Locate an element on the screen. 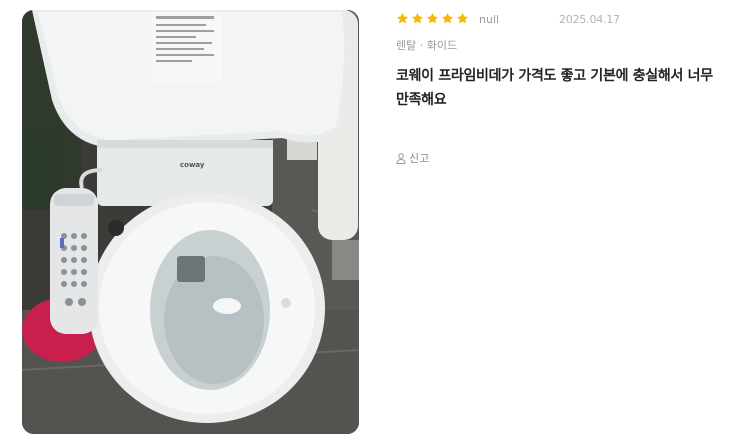 The image size is (731, 446). review-author: null is located at coordinates (489, 19).